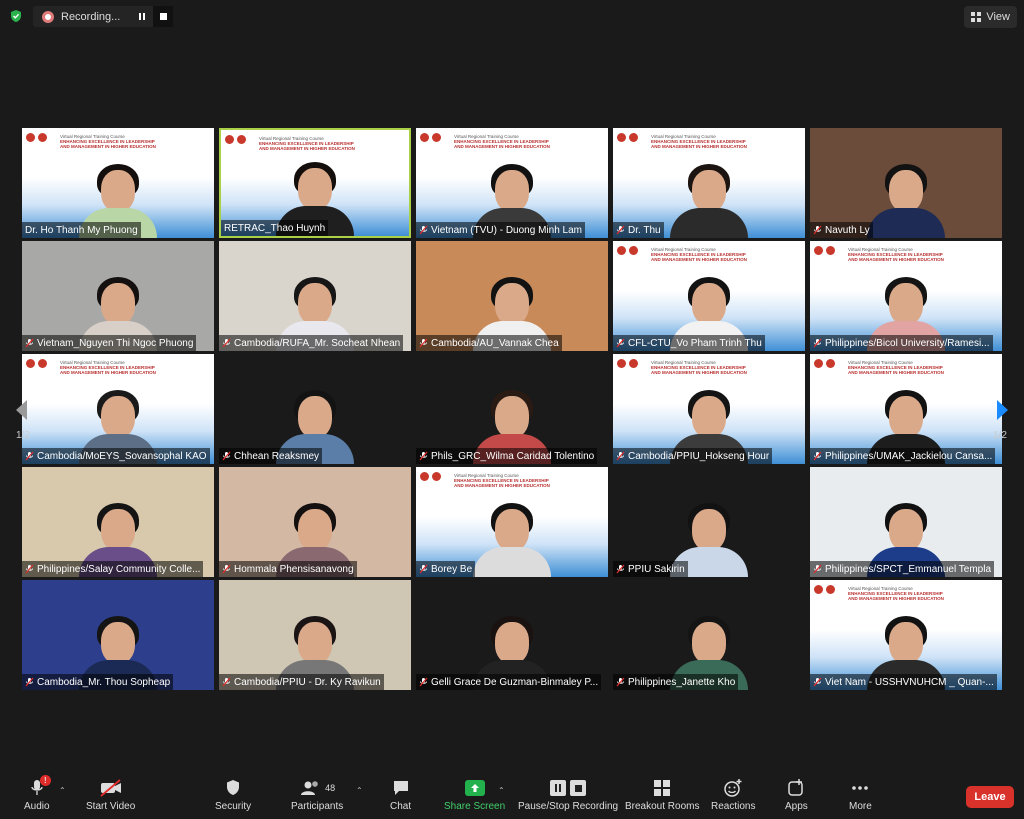 Image resolution: width=1024 pixels, height=819 pixels. I want to click on participant-video-feed, so click(906, 195).